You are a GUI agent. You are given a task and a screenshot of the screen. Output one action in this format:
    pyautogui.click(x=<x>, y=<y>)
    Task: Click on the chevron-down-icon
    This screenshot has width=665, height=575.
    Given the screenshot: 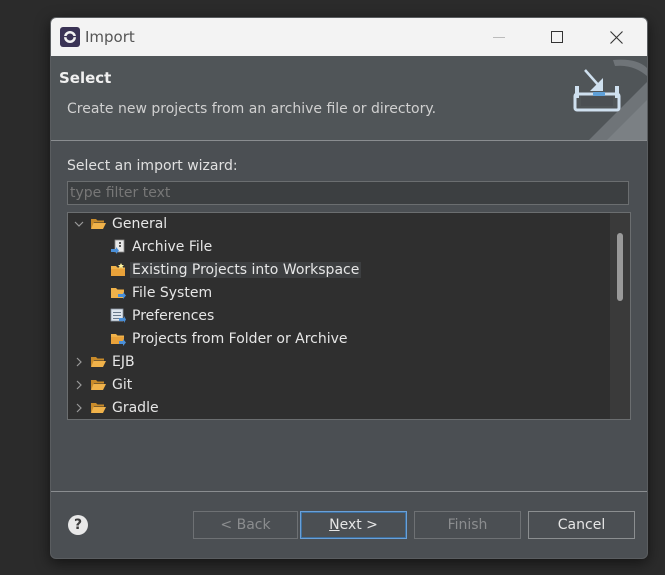 What is the action you would take?
    pyautogui.click(x=79, y=224)
    